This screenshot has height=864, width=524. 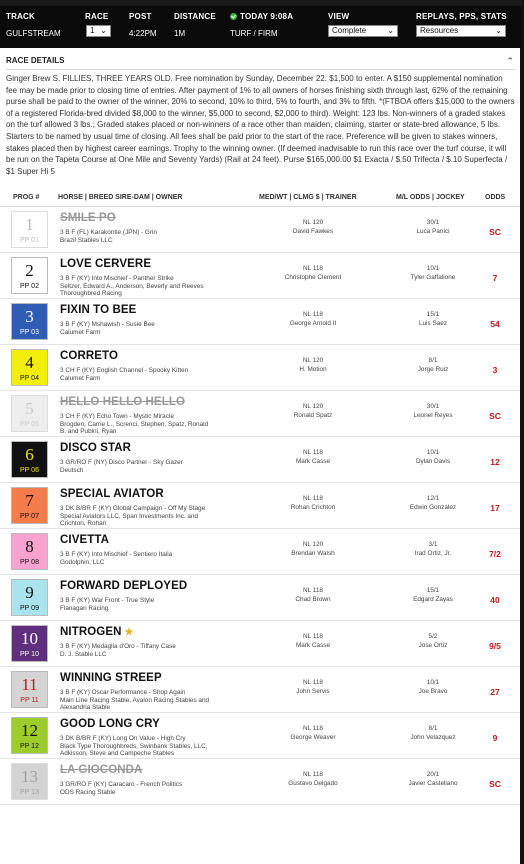 I want to click on post-position: PP 13, so click(x=29, y=793).